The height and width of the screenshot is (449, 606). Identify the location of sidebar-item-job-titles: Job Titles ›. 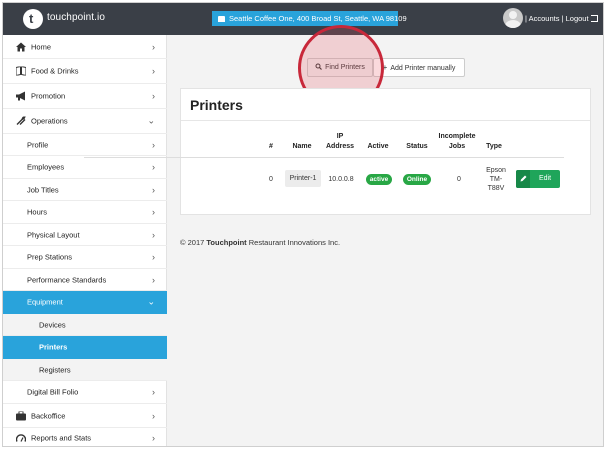
(85, 190).